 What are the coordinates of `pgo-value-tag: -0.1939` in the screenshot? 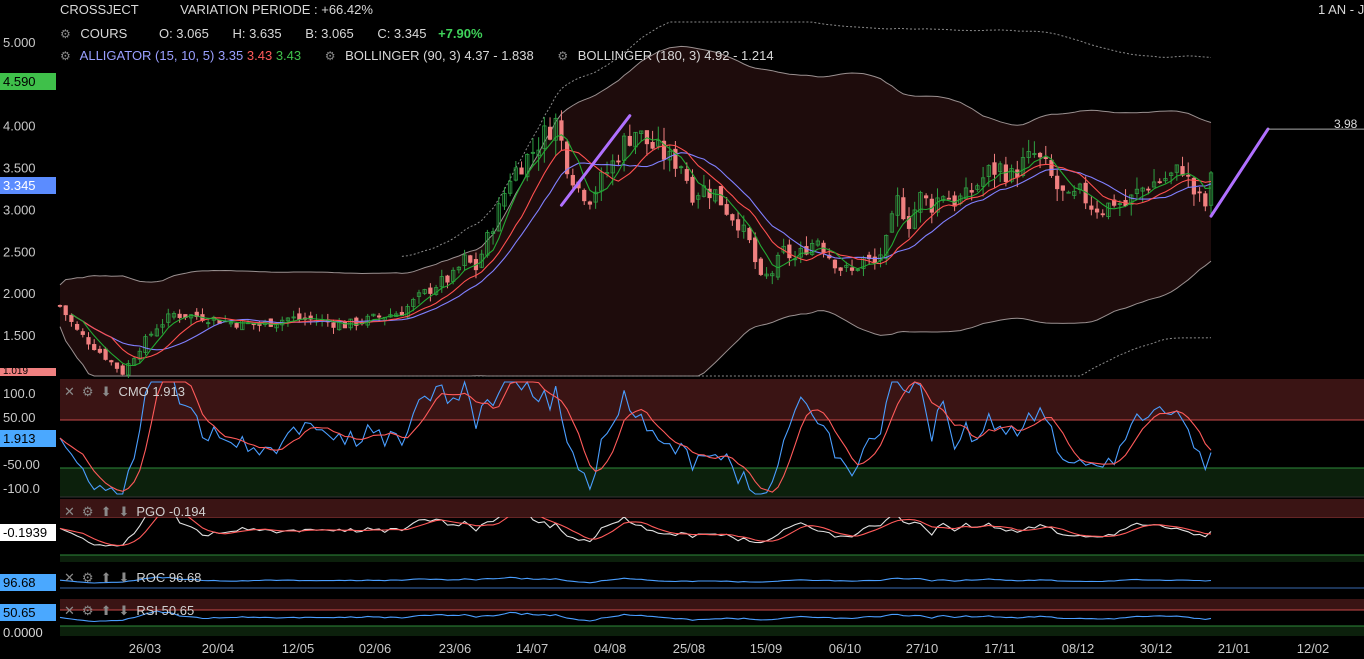 It's located at (28, 532).